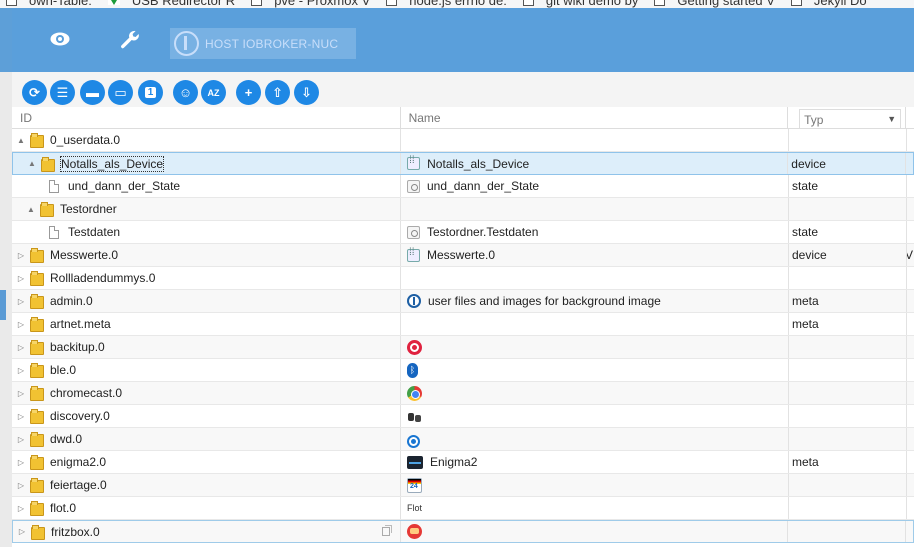  I want to click on add-object-button: +, so click(248, 92).